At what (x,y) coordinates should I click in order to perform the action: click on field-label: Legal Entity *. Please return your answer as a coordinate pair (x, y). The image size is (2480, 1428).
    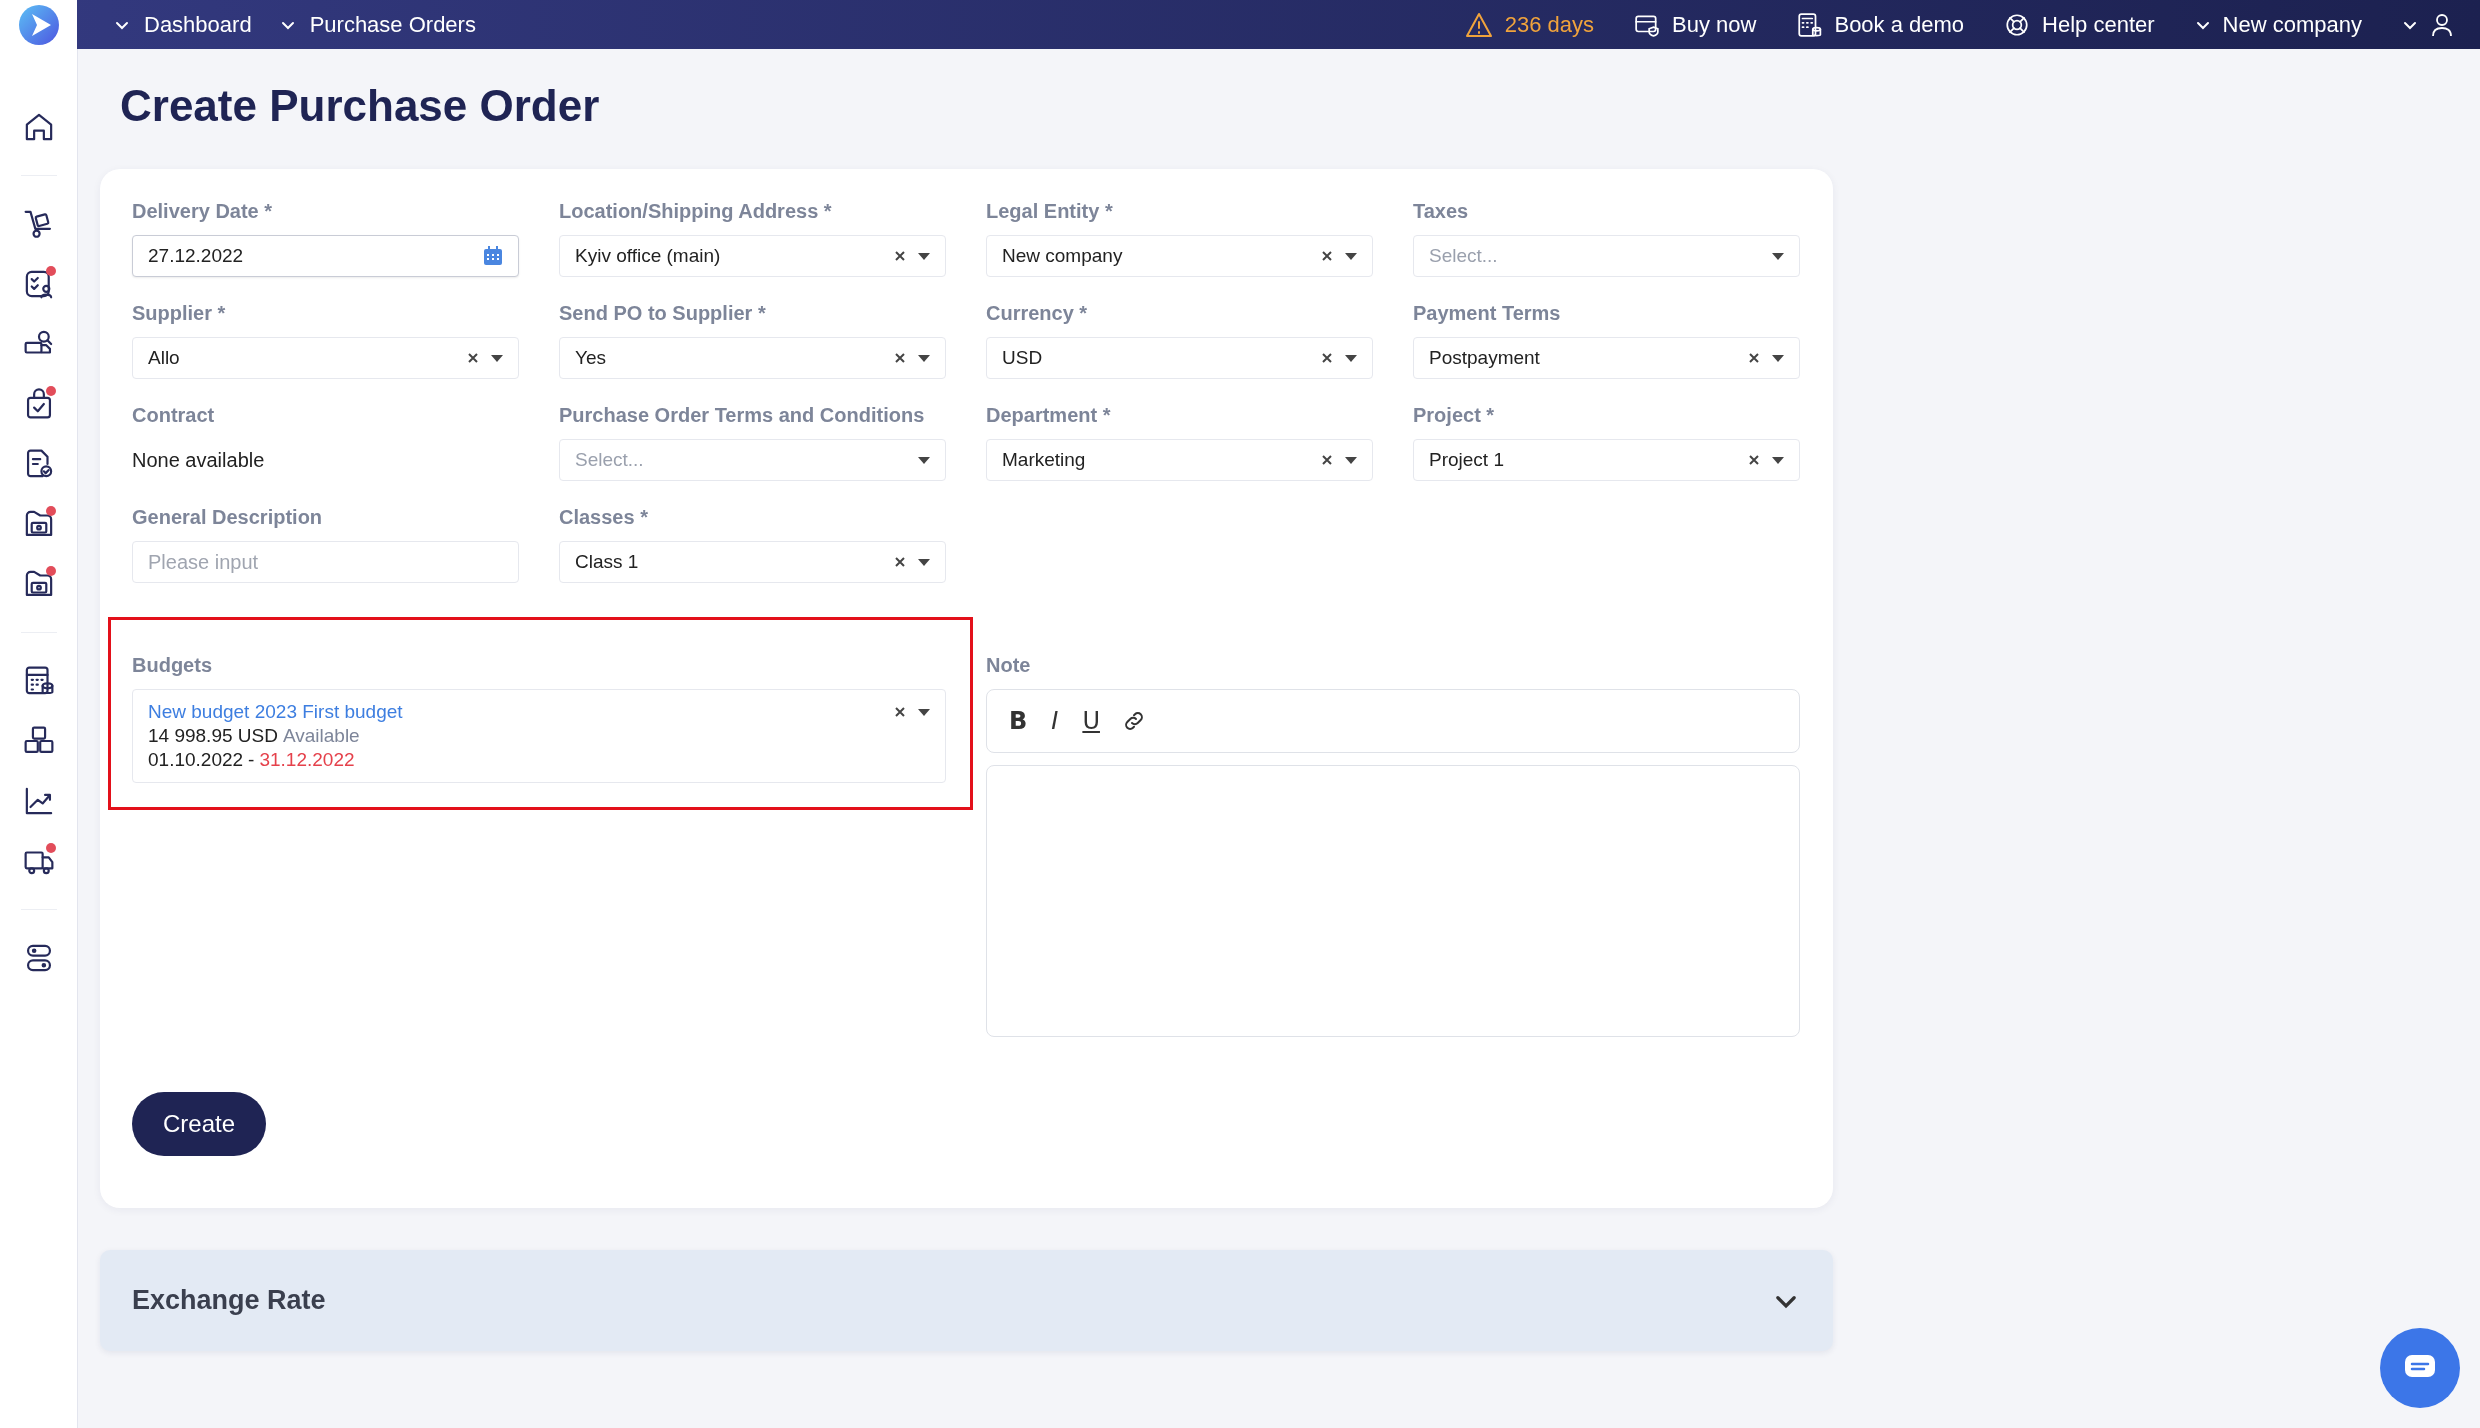
    Looking at the image, I should click on (1050, 211).